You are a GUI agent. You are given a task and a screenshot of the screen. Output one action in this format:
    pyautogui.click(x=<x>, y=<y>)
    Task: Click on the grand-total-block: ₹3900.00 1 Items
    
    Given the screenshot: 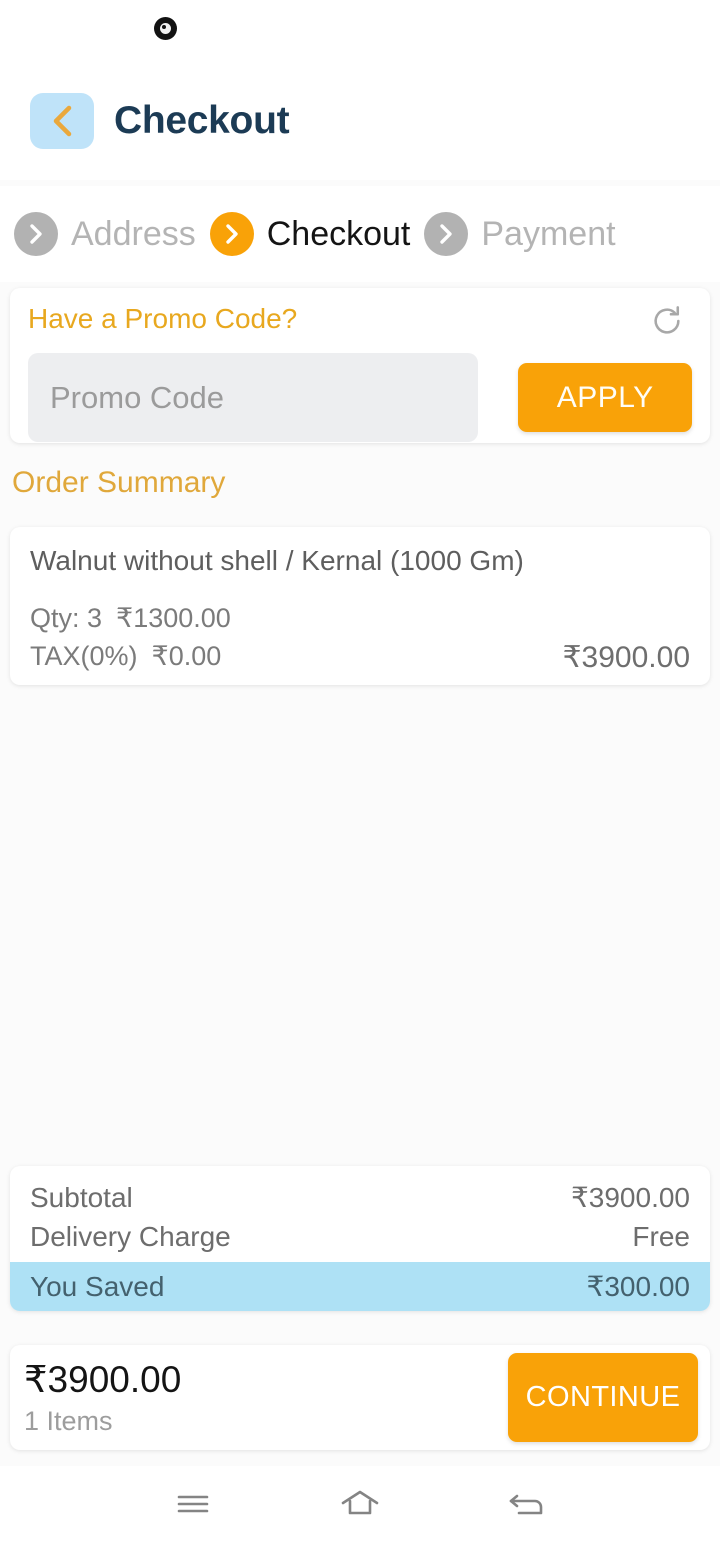 What is the action you would take?
    pyautogui.click(x=102, y=1398)
    